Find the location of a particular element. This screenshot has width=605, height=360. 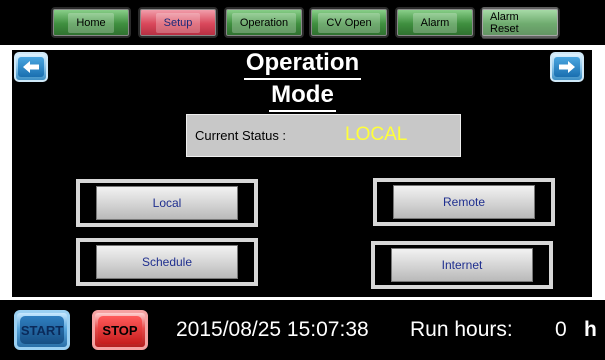

arrow-left-icon is located at coordinates (31, 67).